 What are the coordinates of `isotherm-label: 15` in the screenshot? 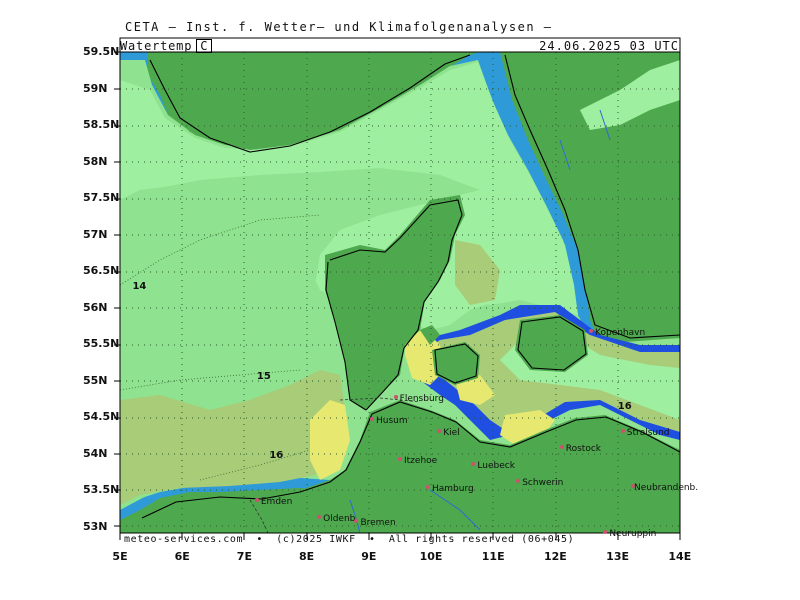 It's located at (263, 377).